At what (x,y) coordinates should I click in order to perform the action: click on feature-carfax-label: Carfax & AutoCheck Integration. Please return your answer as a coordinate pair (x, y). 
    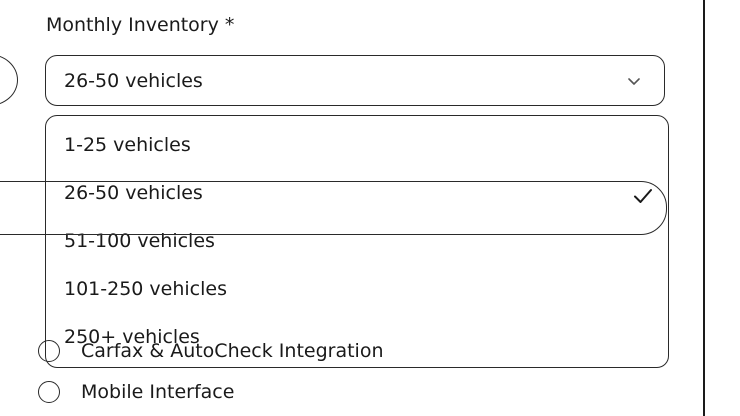
    Looking at the image, I should click on (232, 351).